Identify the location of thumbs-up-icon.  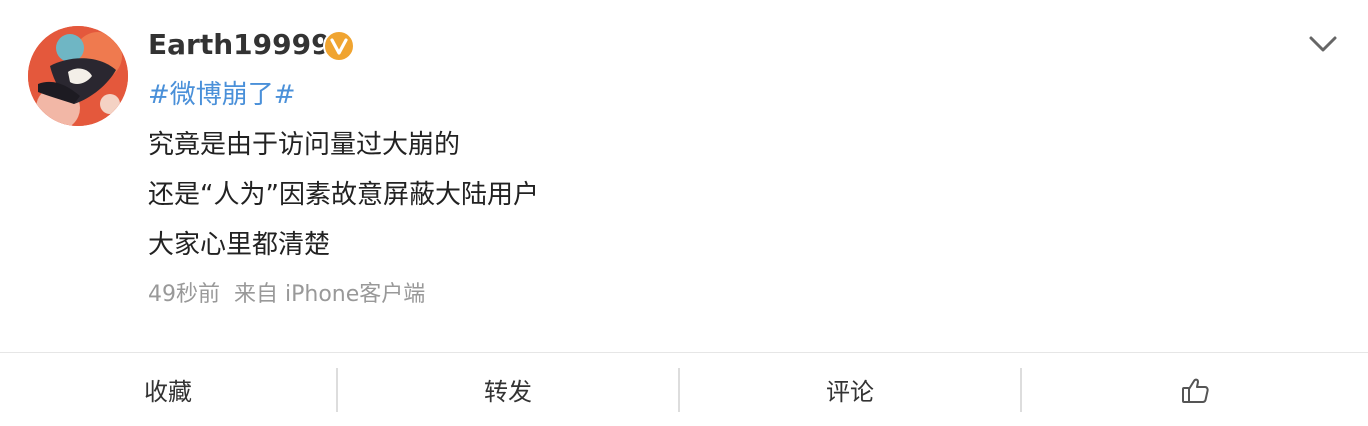
(1195, 390).